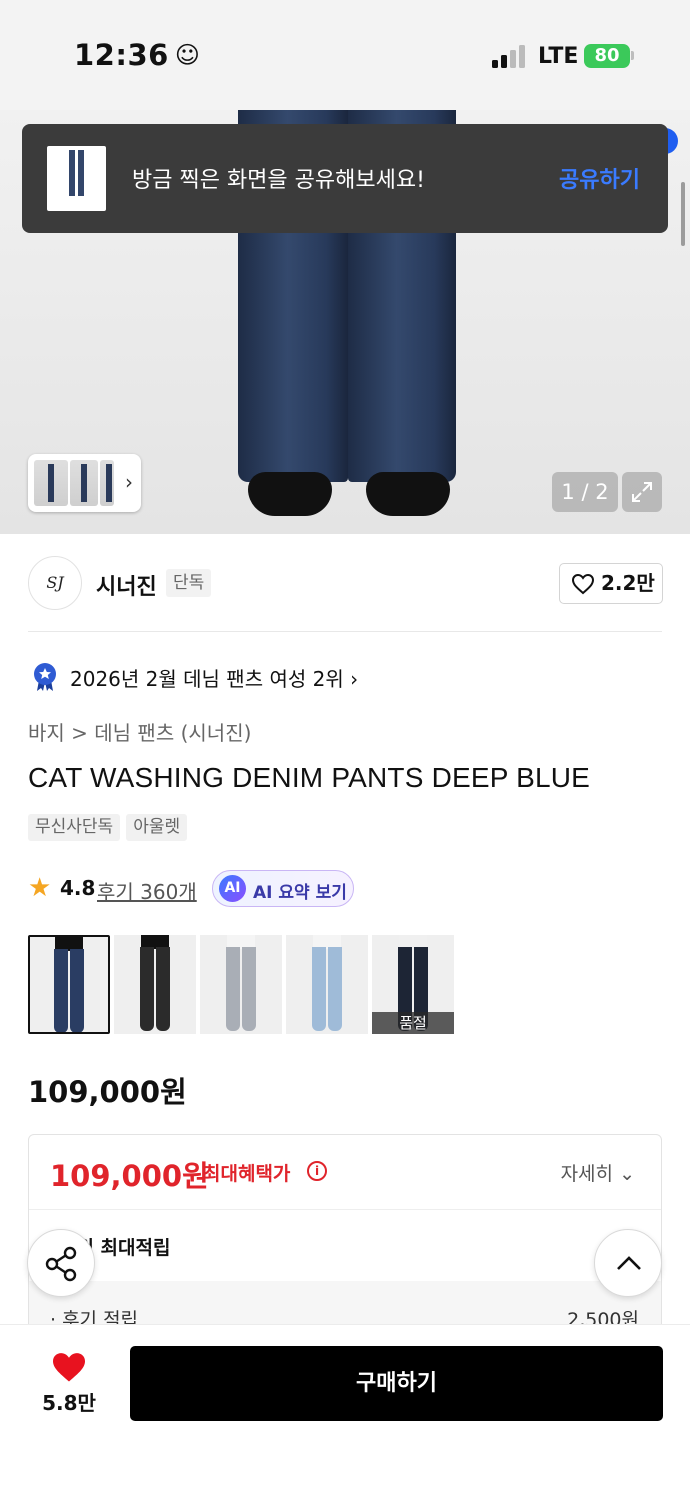 This screenshot has width=690, height=1500. I want to click on ranking-badge-icon, so click(45, 677).